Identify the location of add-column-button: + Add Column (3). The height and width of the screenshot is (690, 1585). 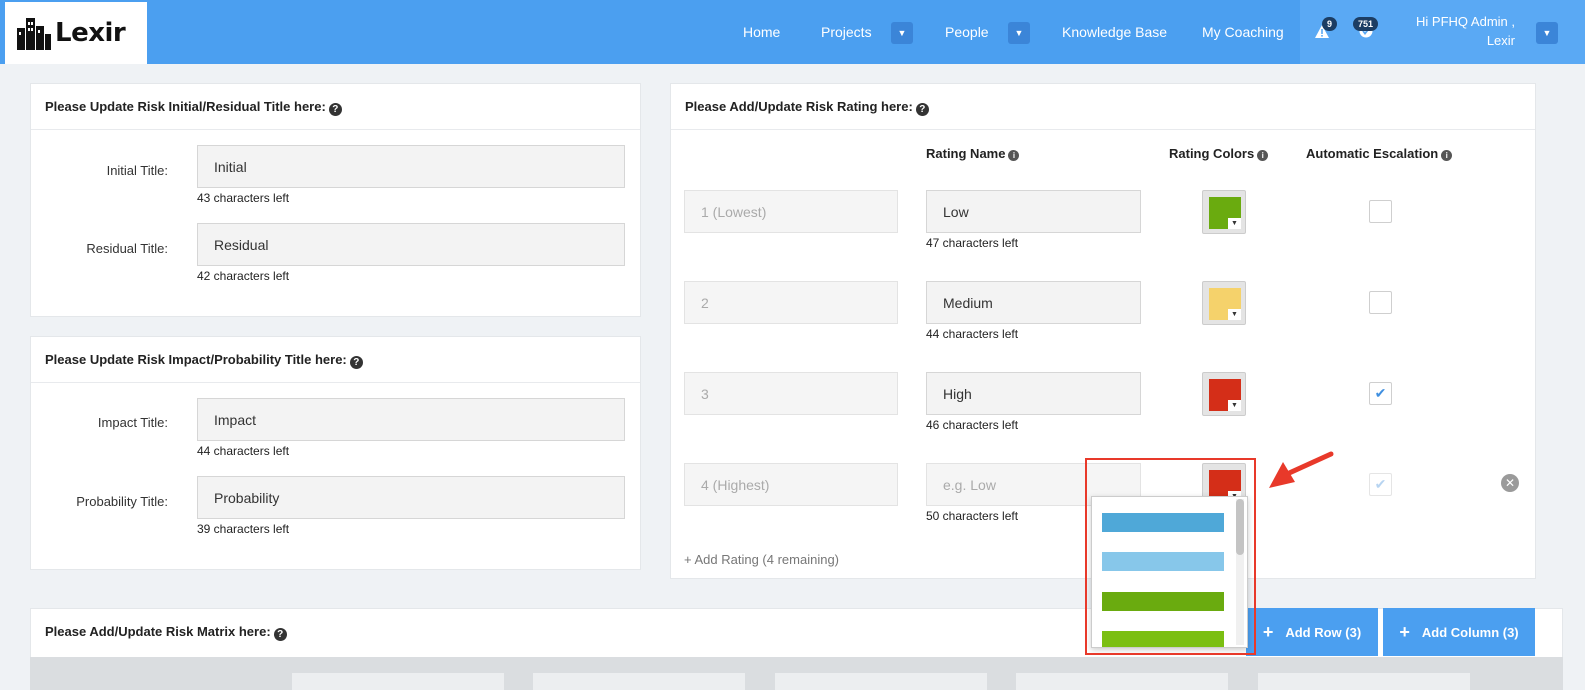
(1459, 632).